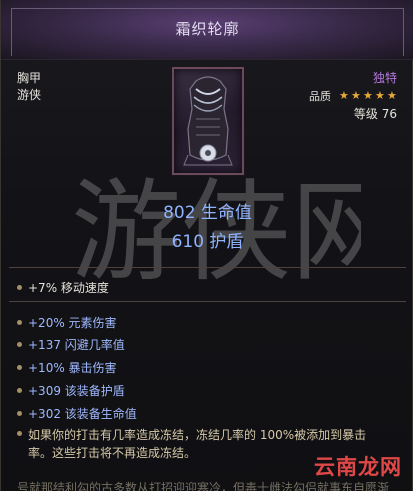 This screenshot has height=491, width=413. What do you see at coordinates (68, 288) in the screenshot?
I see `affix-text: +7% 移动速度` at bounding box center [68, 288].